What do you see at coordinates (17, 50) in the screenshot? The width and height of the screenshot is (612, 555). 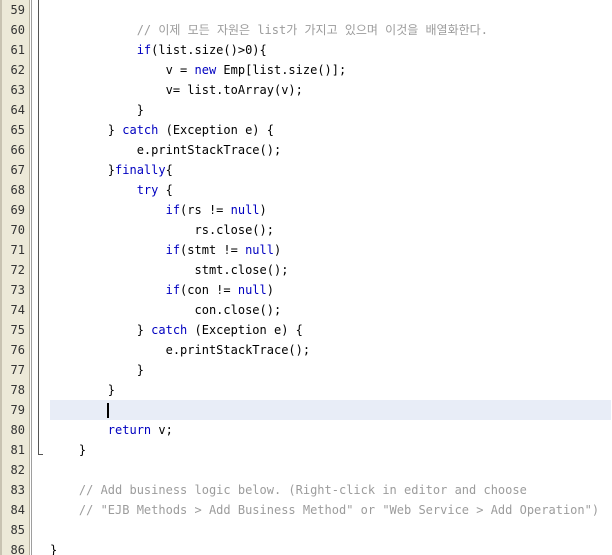 I see `line-number: 61` at bounding box center [17, 50].